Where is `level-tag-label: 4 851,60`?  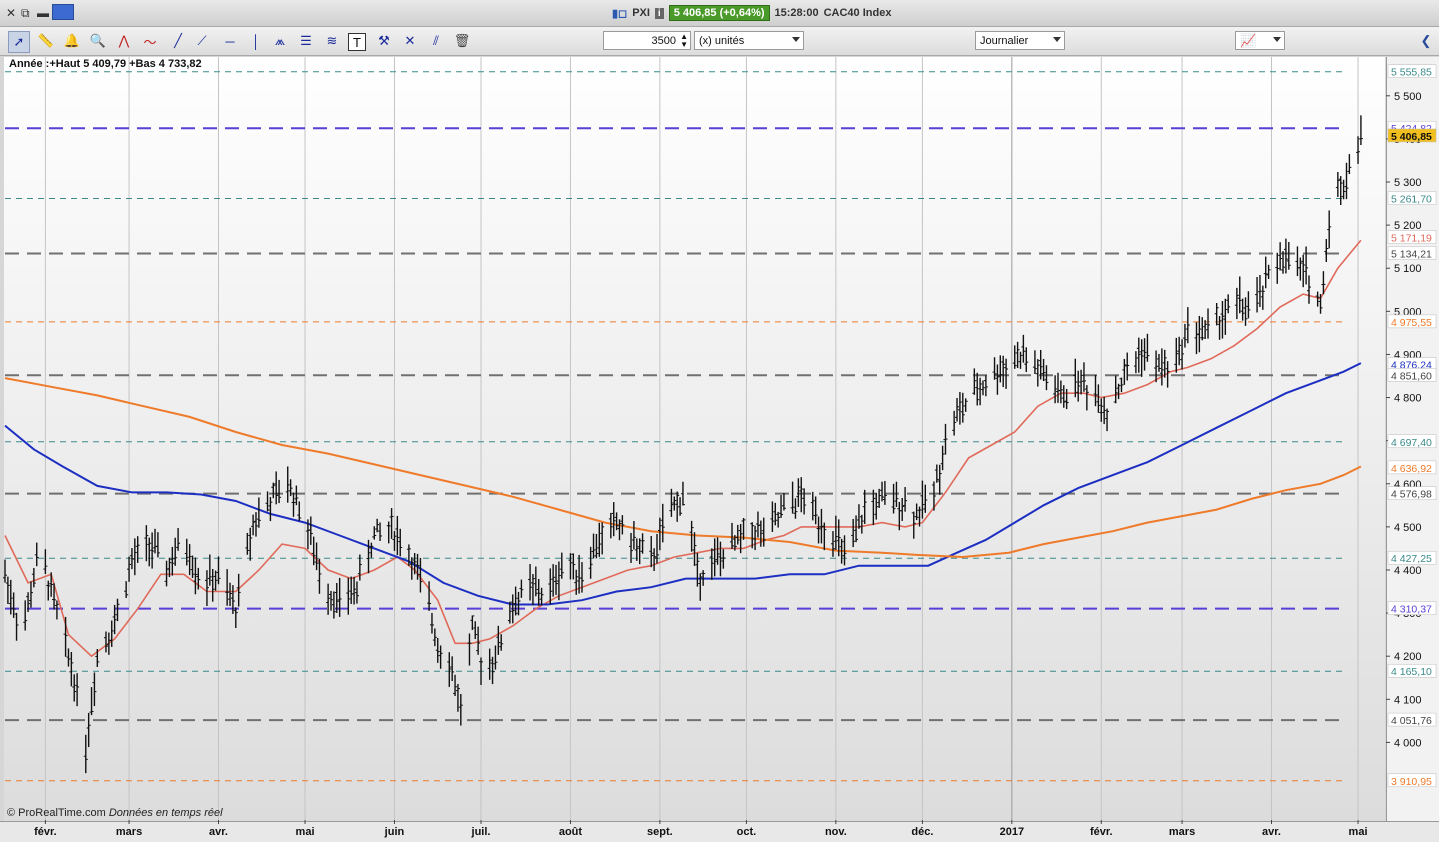 level-tag-label: 4 851,60 is located at coordinates (1411, 376).